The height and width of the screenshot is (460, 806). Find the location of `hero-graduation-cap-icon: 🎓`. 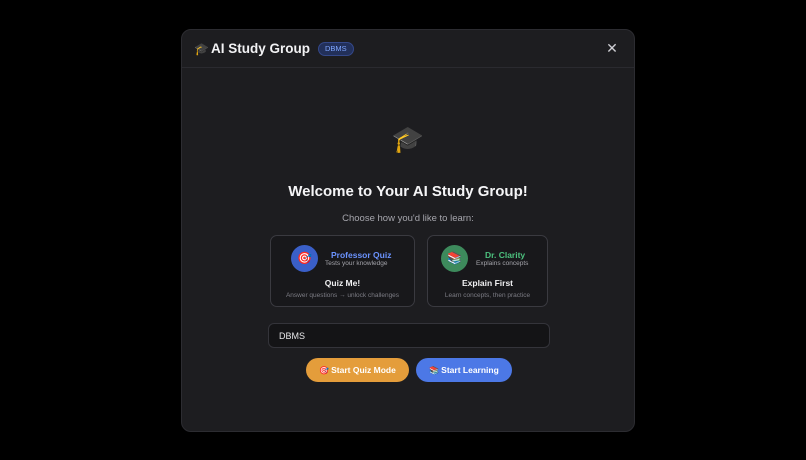

hero-graduation-cap-icon: 🎓 is located at coordinates (408, 139).